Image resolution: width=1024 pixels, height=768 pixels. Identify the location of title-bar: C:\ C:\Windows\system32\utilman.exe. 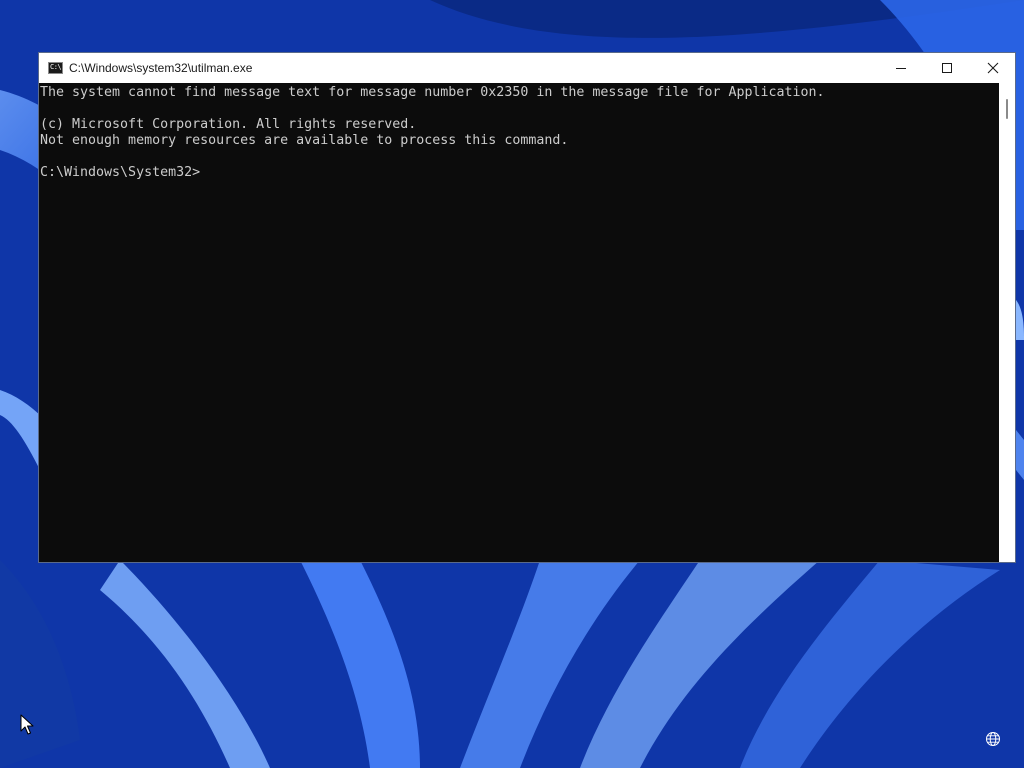
(527, 68).